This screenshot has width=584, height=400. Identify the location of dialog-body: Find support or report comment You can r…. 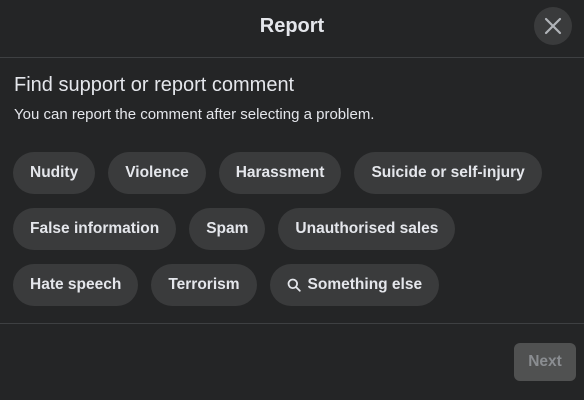
(292, 98).